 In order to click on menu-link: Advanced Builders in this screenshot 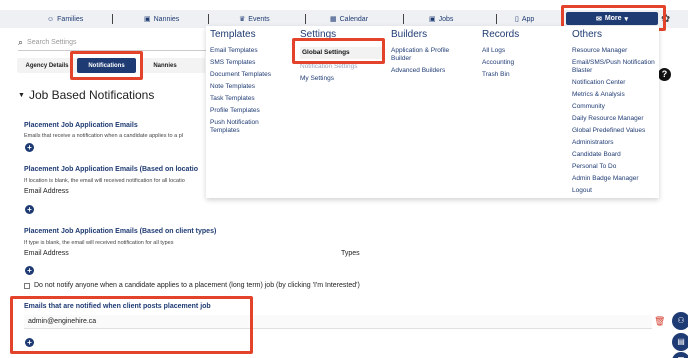, I will do `click(428, 71)`.